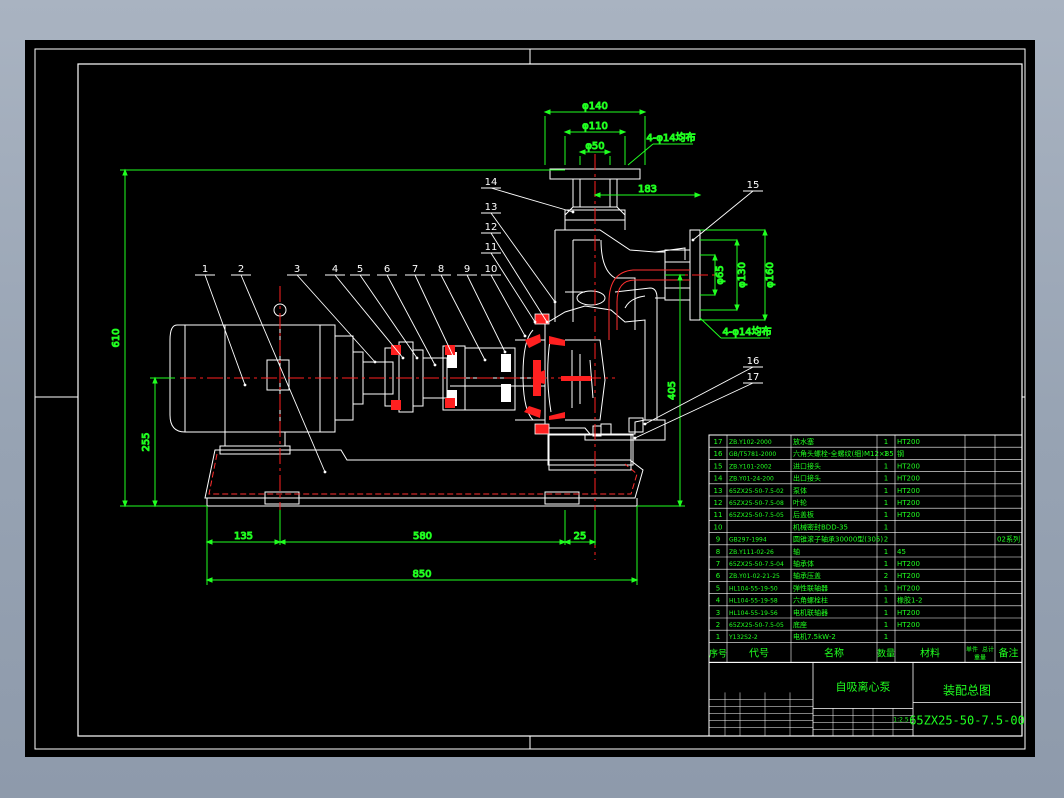  I want to click on balloon-number-15: 15, so click(753, 185).